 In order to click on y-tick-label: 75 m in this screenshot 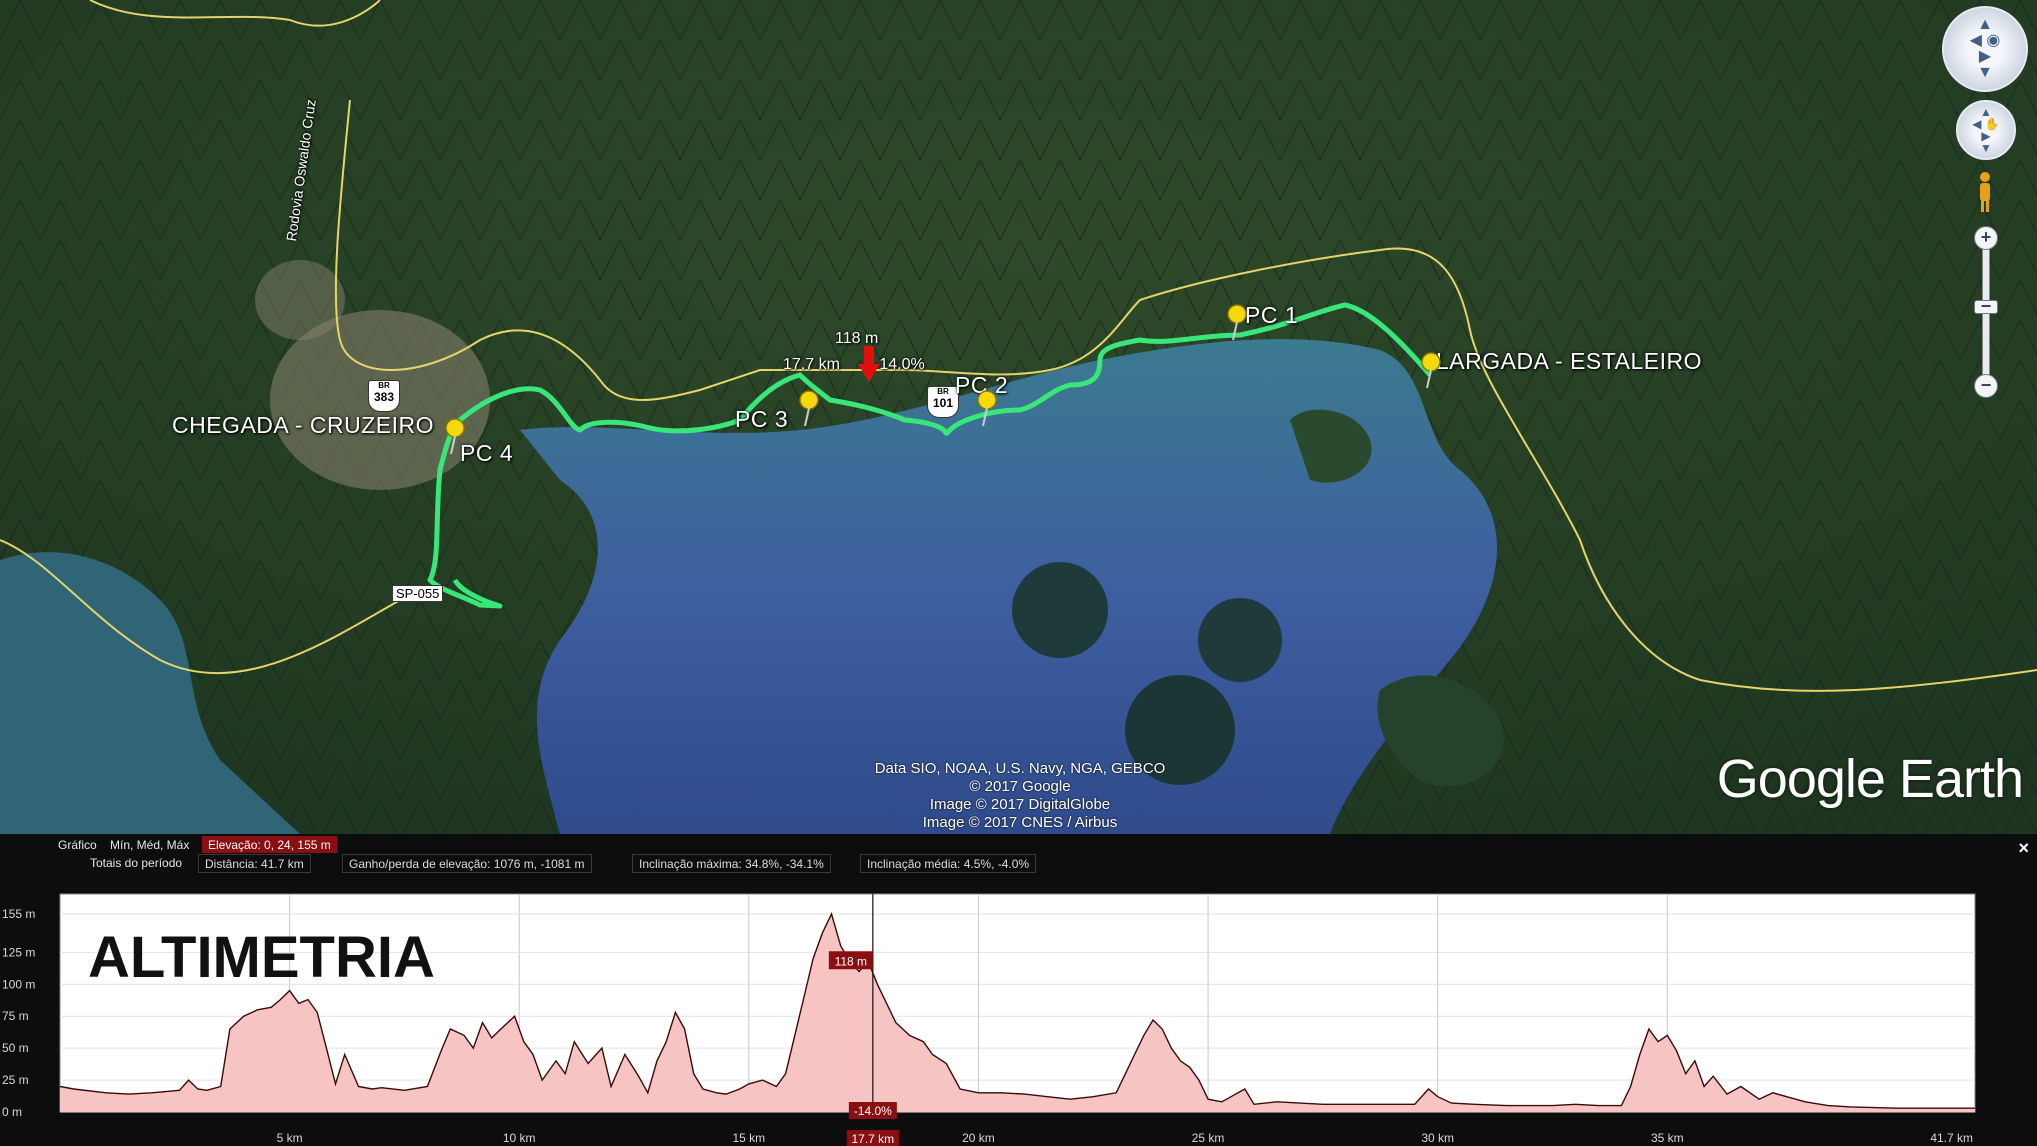, I will do `click(15, 1016)`.